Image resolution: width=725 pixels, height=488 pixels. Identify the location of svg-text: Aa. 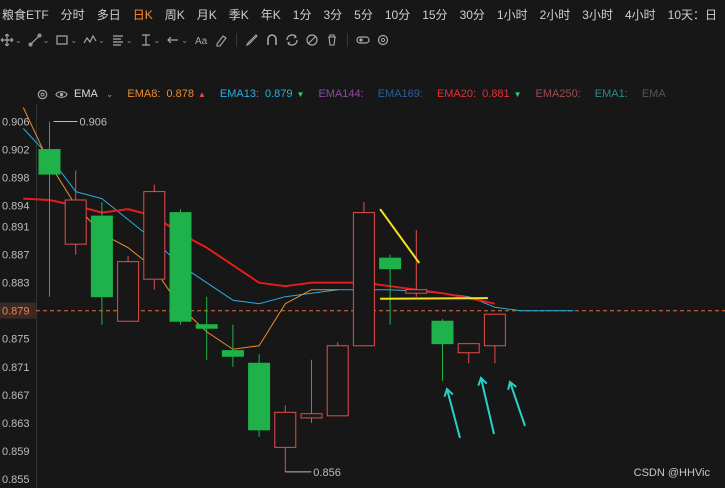
(201, 41).